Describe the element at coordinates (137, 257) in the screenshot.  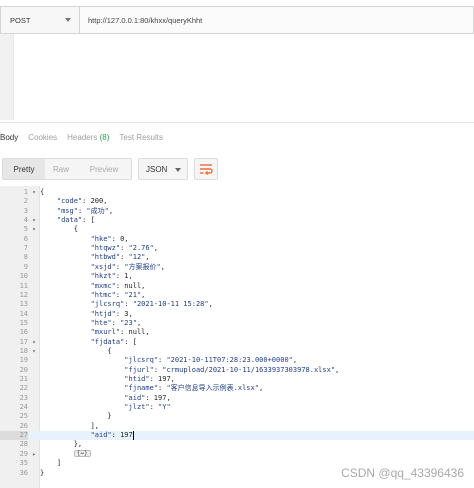
I see `json-string: "12"` at that location.